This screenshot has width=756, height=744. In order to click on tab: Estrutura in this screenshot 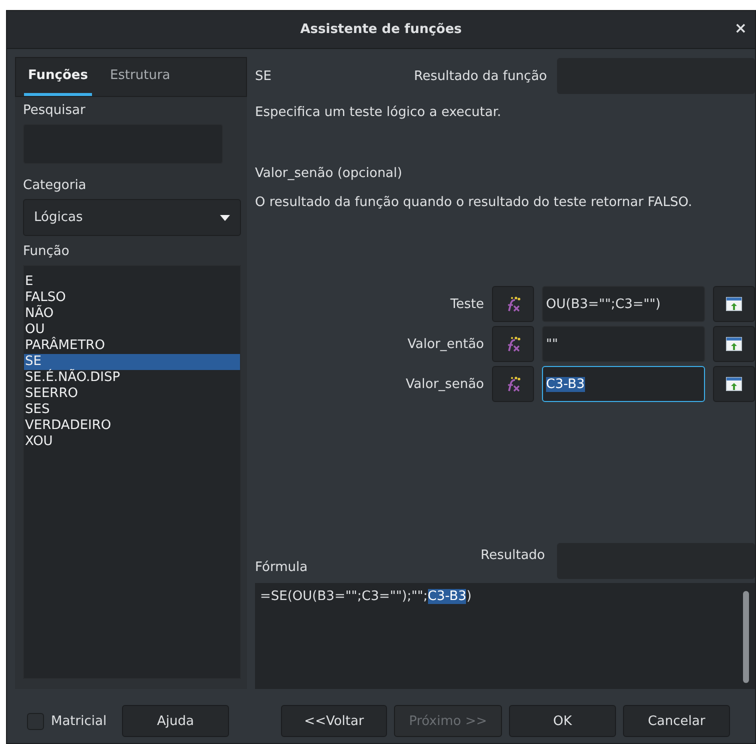, I will do `click(140, 77)`.